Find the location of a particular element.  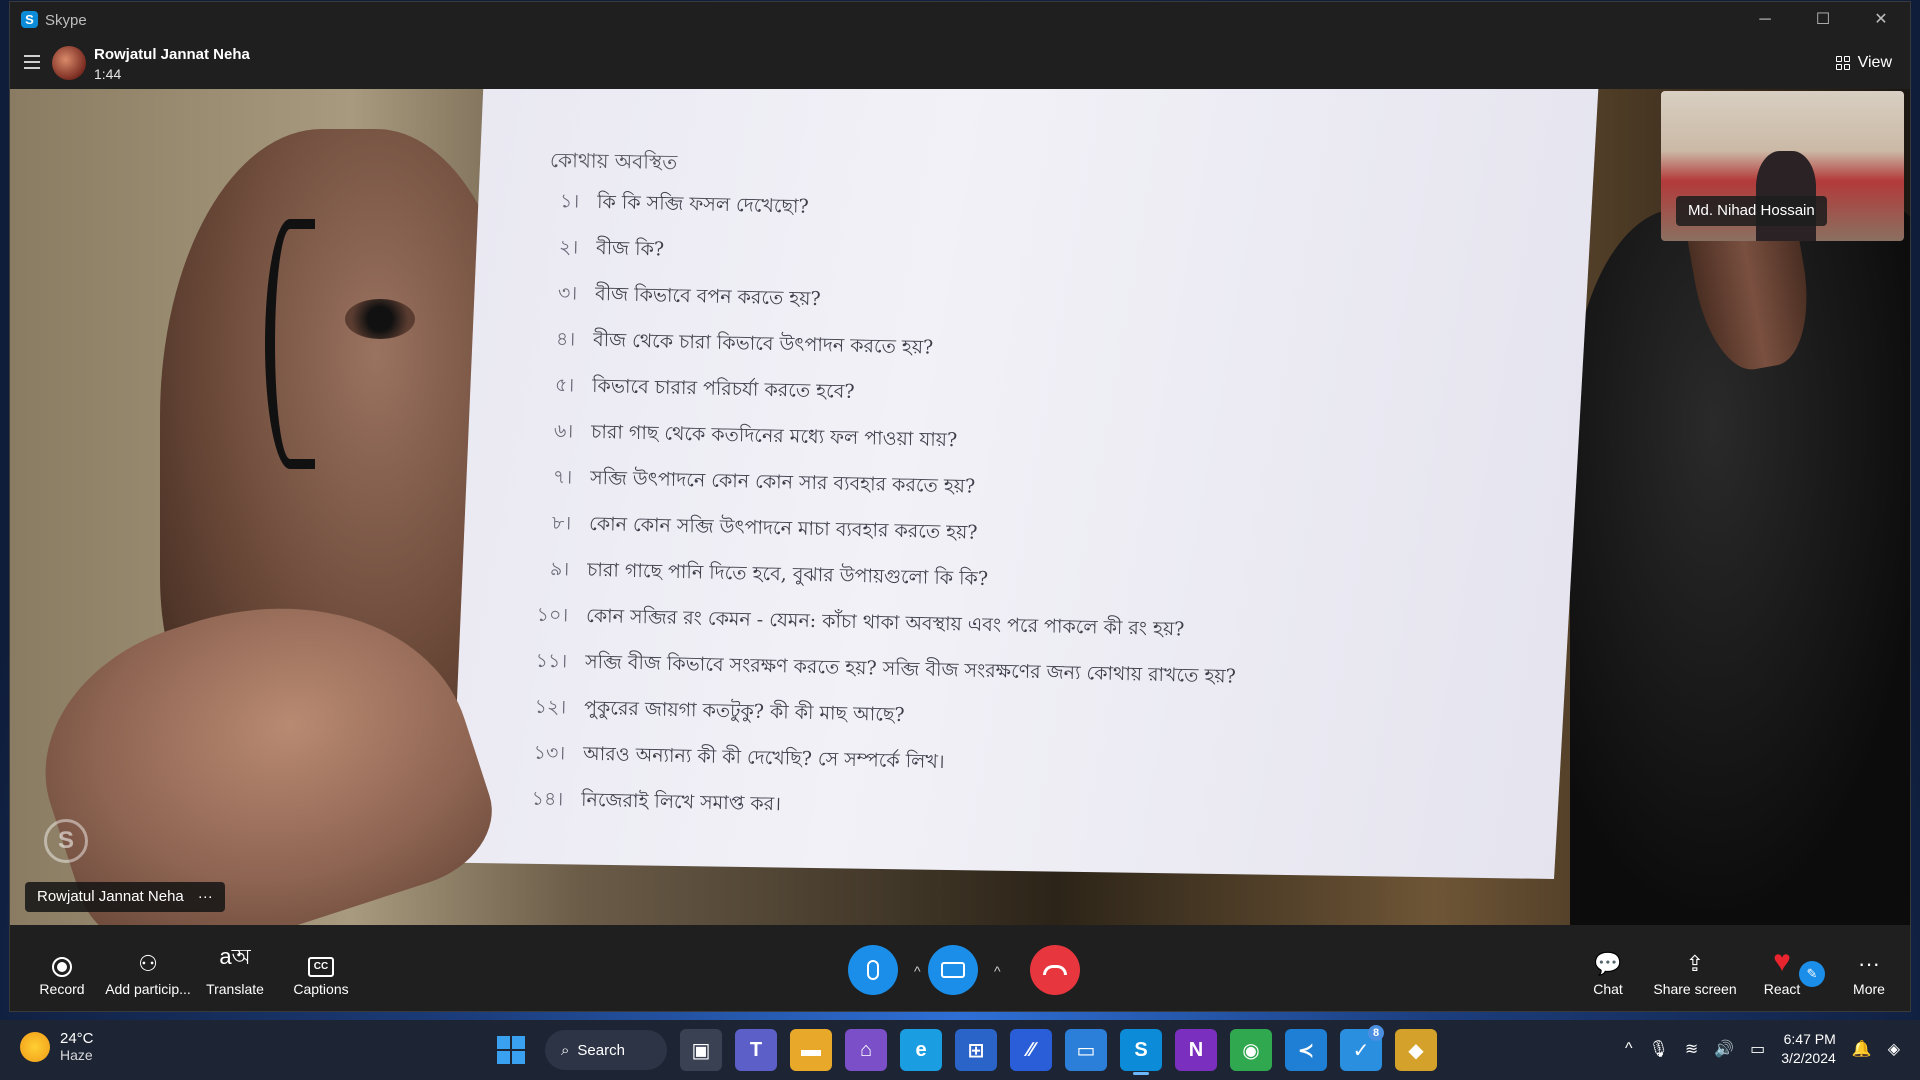

tray-chevron-icon: ^ is located at coordinates (1629, 1049).